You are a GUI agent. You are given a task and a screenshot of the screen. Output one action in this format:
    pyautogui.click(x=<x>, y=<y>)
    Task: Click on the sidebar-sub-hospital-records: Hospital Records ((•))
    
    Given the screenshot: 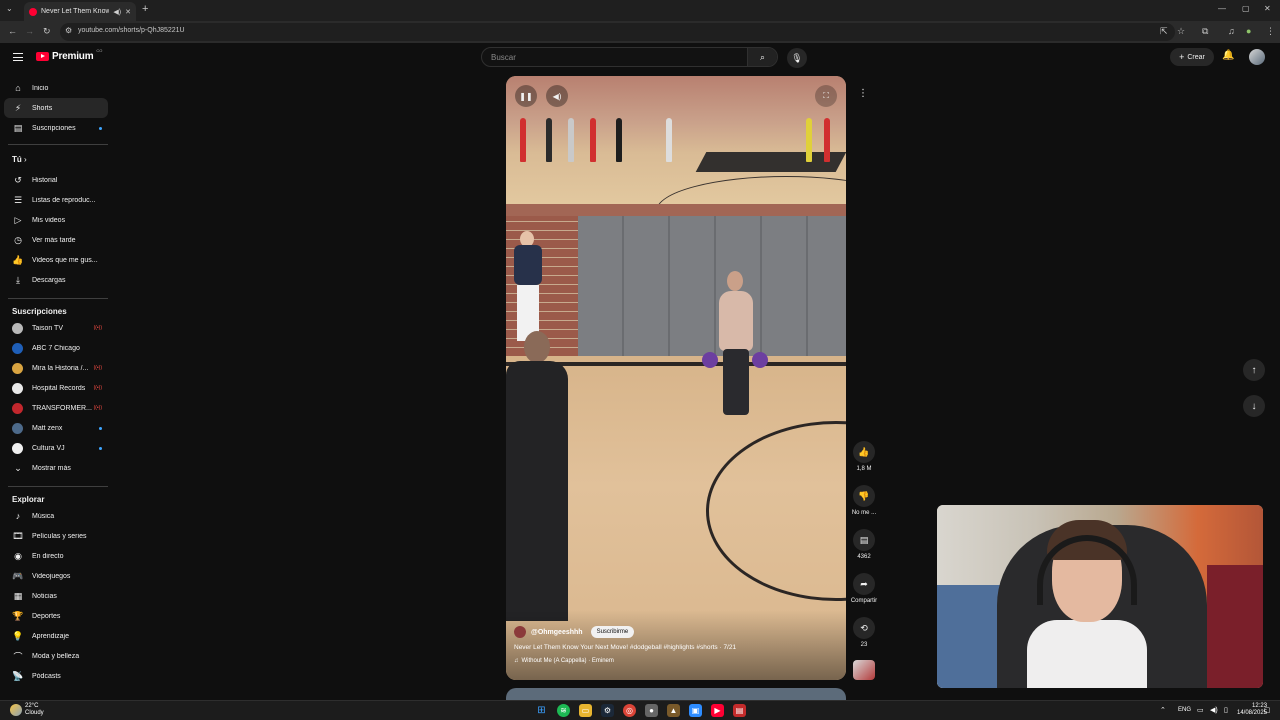 What is the action you would take?
    pyautogui.click(x=56, y=388)
    